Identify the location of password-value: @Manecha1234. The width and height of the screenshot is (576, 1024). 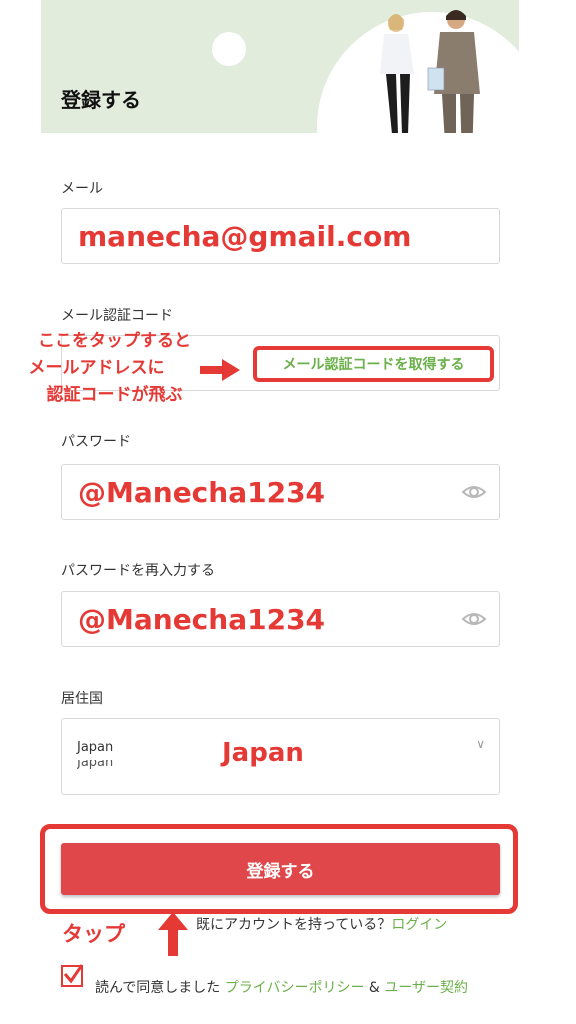
(202, 492).